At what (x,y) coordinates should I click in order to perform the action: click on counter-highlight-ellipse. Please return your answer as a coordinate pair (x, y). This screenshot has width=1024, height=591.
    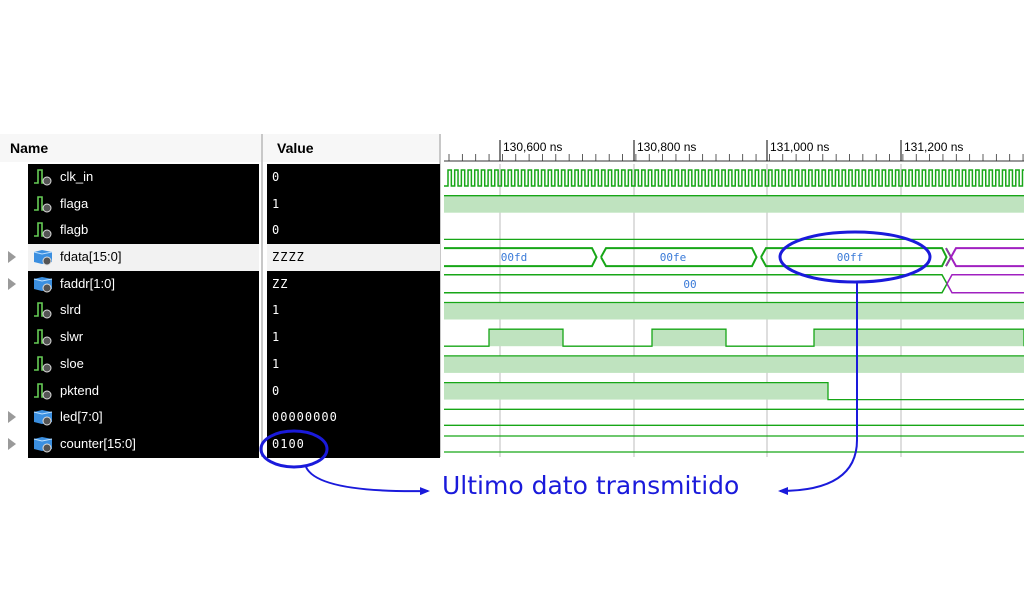
    Looking at the image, I should click on (294, 449).